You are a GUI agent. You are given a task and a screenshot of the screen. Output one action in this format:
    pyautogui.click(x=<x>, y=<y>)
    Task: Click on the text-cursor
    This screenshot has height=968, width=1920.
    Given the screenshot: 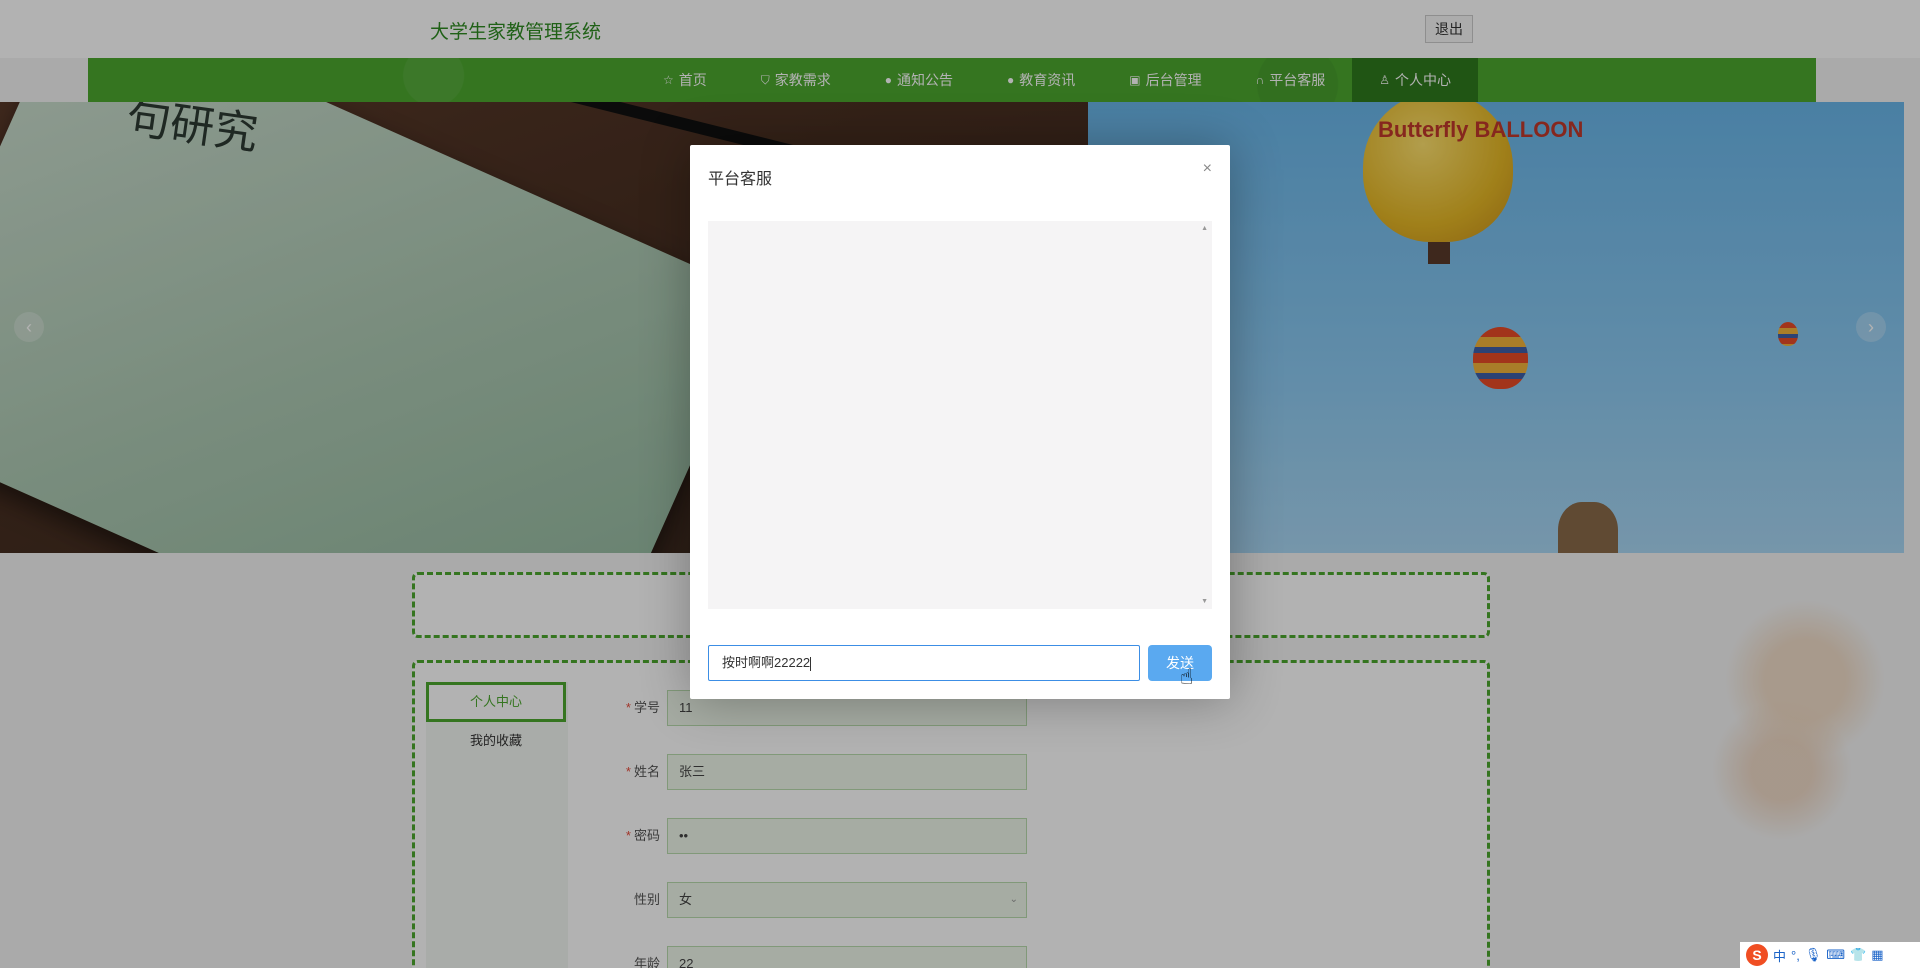 What is the action you would take?
    pyautogui.click(x=811, y=663)
    